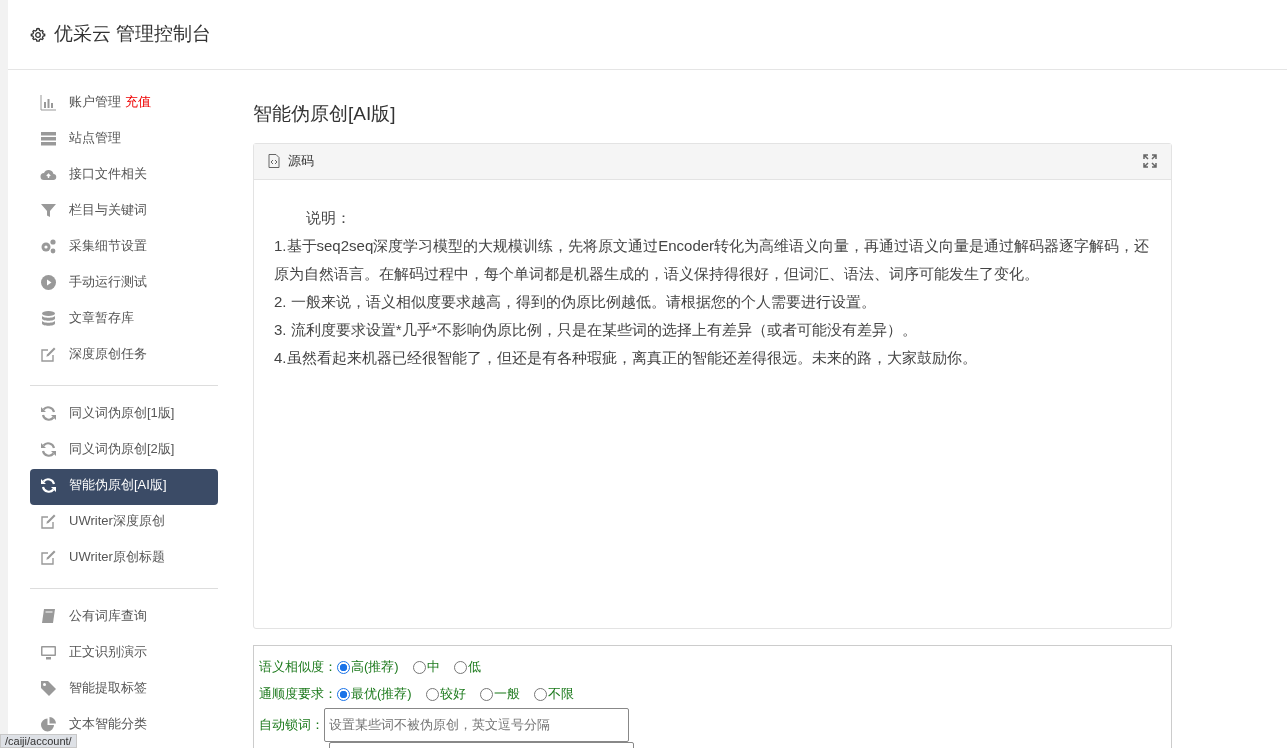 Image resolution: width=1287 pixels, height=748 pixels. I want to click on radio-option: 中, so click(426, 667).